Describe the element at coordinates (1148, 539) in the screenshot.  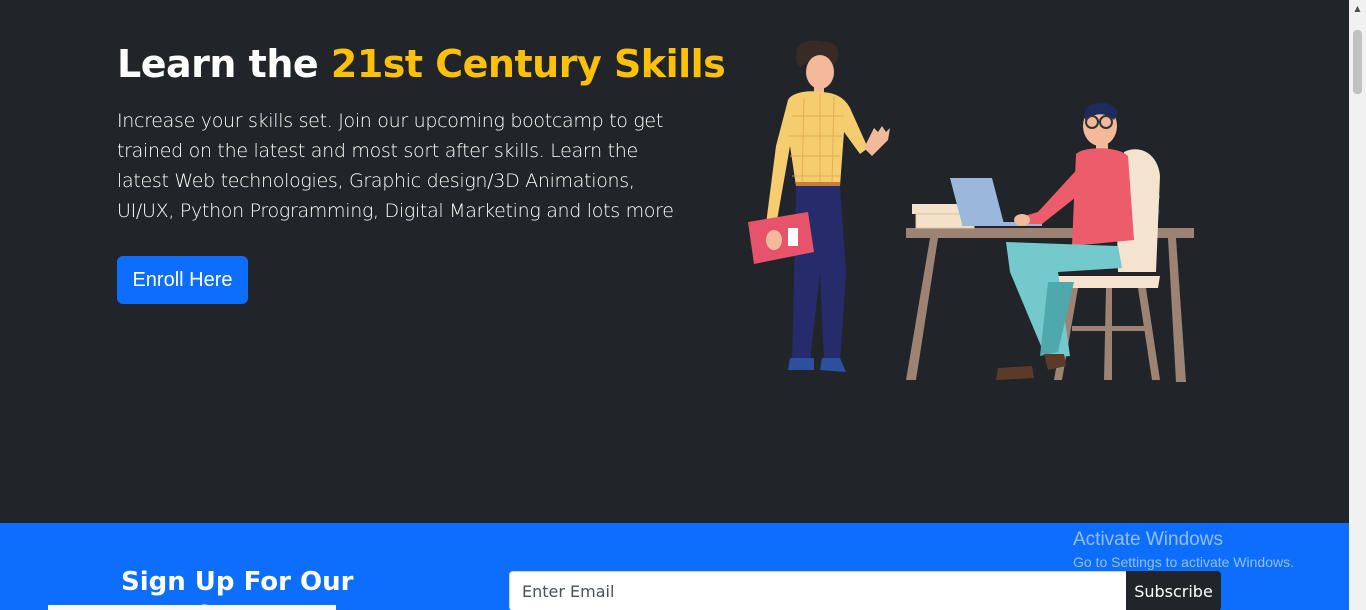
I see `watermark-title: Activate Windows` at that location.